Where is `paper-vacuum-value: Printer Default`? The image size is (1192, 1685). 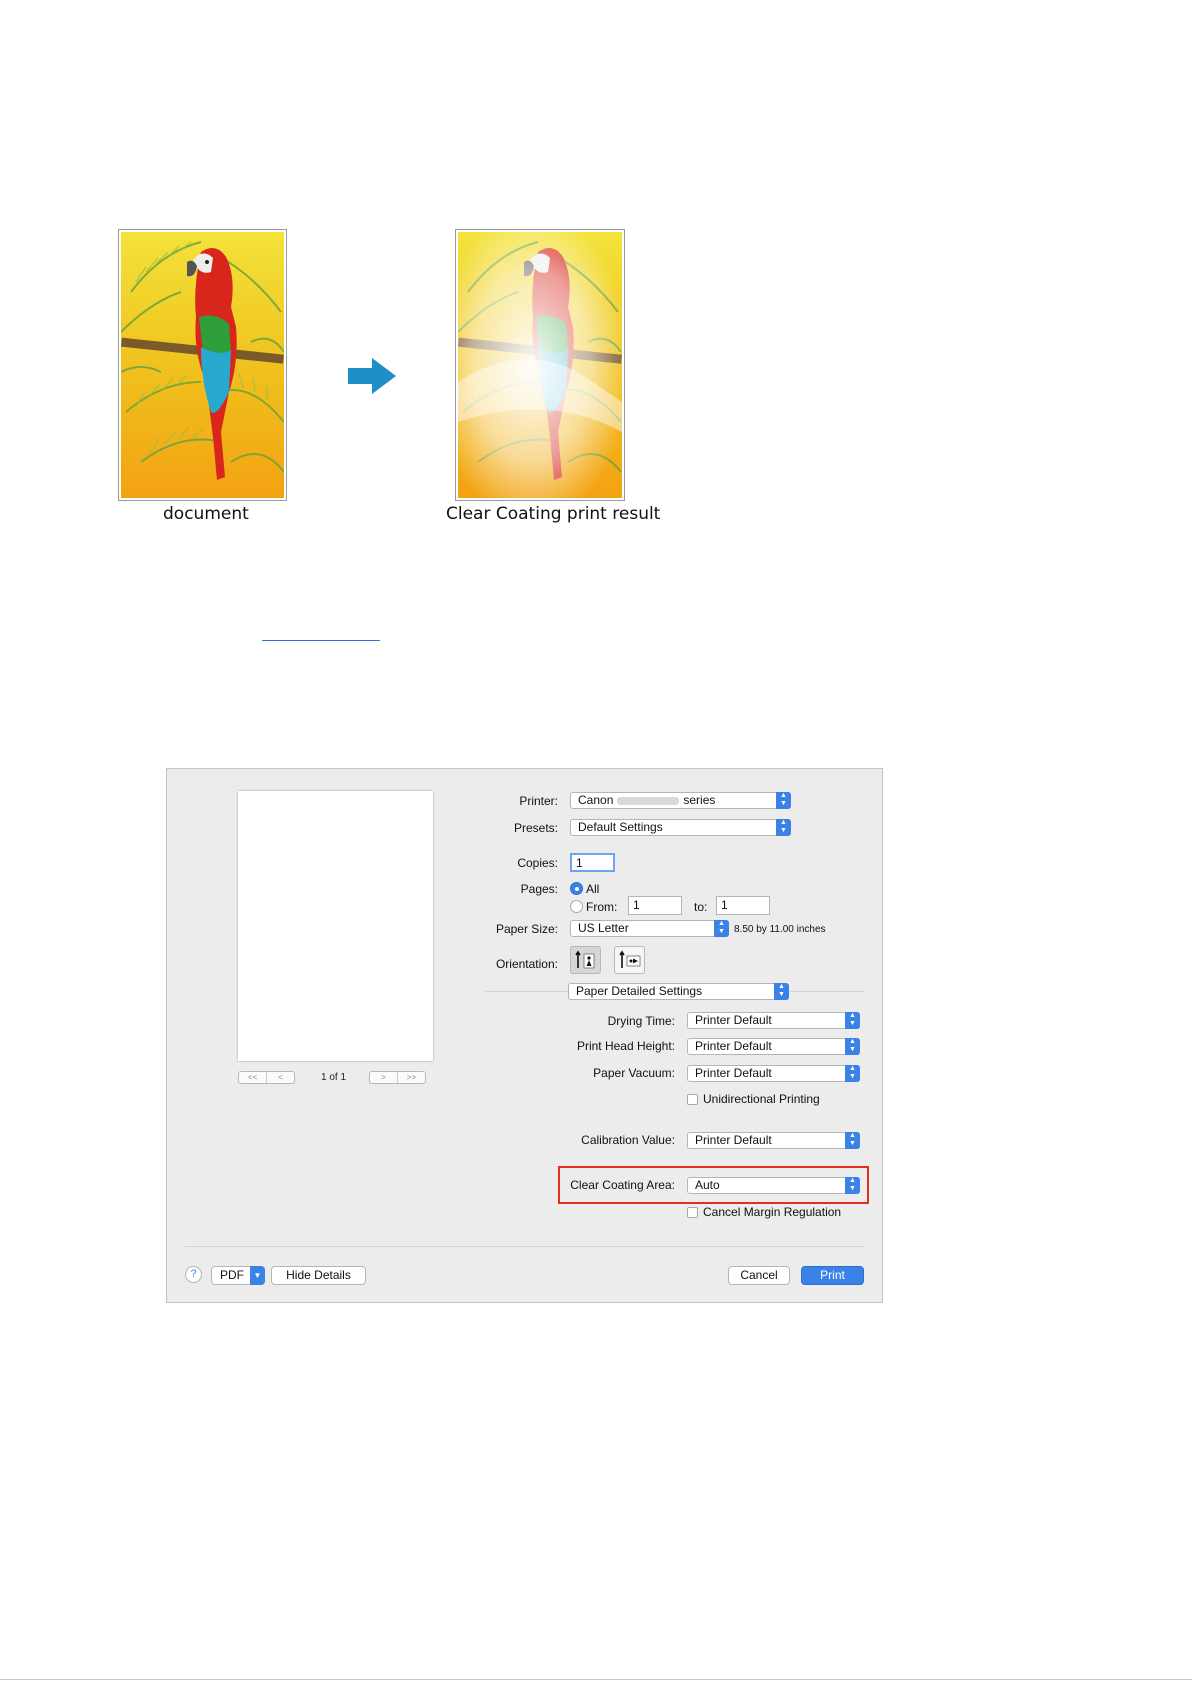 paper-vacuum-value: Printer Default is located at coordinates (733, 1073).